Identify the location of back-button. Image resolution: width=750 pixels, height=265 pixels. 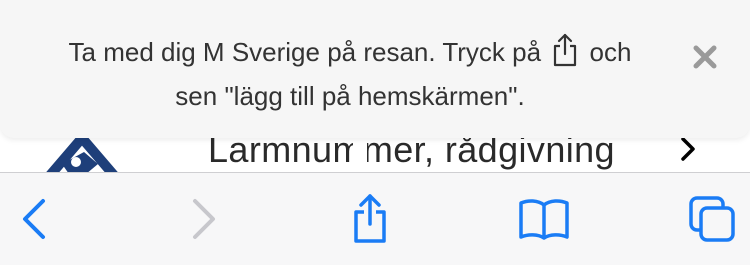
(34, 219).